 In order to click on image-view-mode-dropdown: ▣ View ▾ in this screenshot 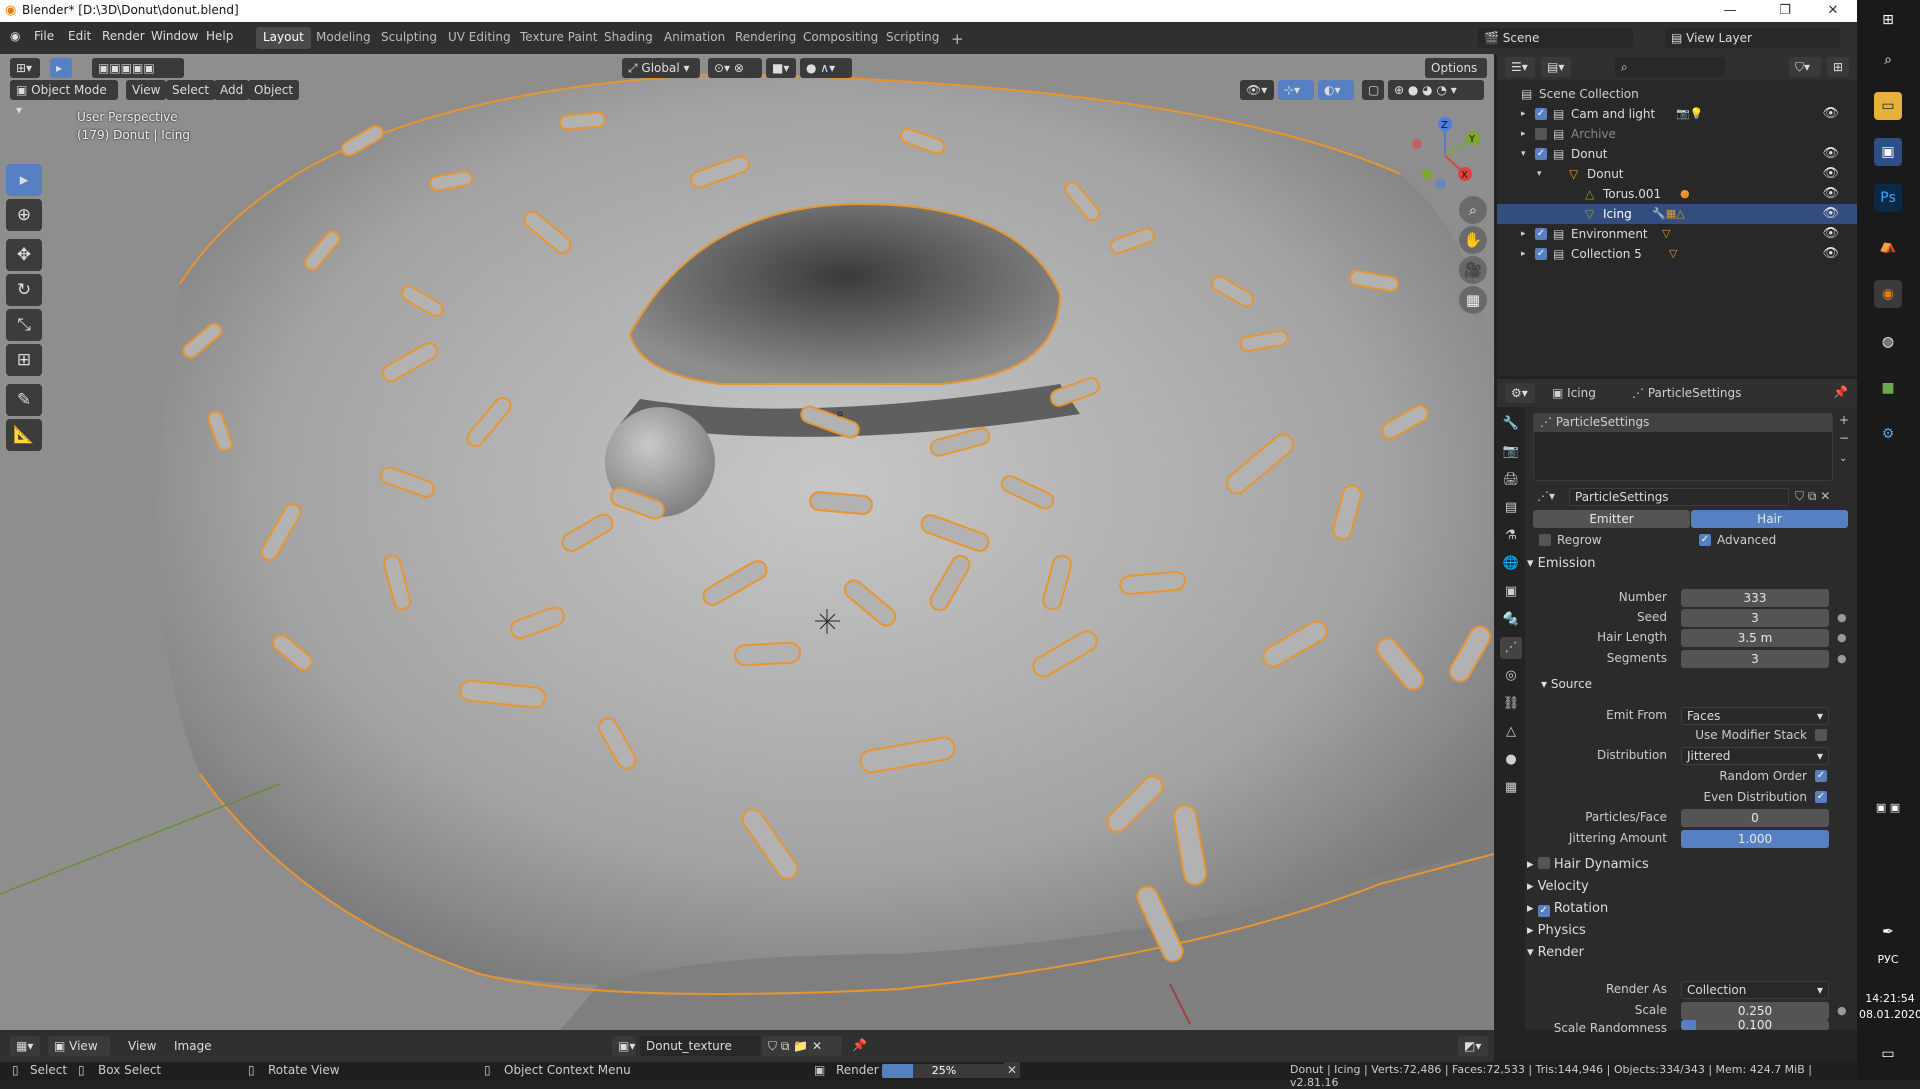, I will do `click(79, 1054)`.